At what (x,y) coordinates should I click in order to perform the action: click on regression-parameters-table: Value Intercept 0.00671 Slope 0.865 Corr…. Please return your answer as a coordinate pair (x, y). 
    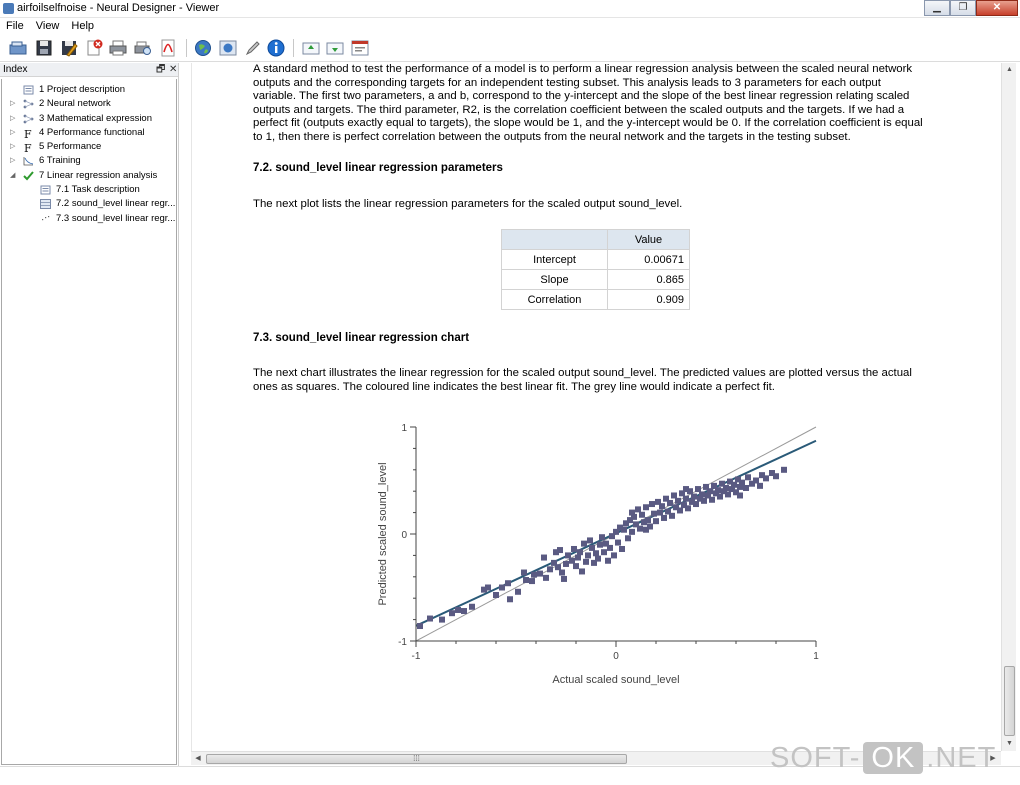
    Looking at the image, I should click on (595, 269).